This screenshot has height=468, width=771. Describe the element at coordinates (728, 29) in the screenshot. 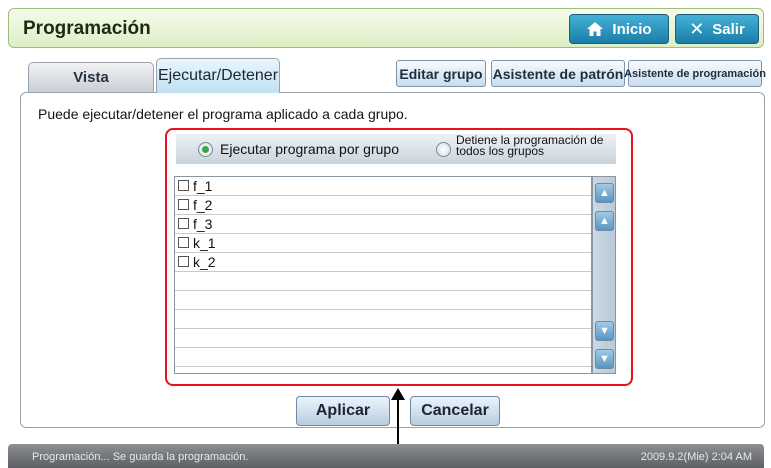

I see `exit-button-label: Salir` at that location.